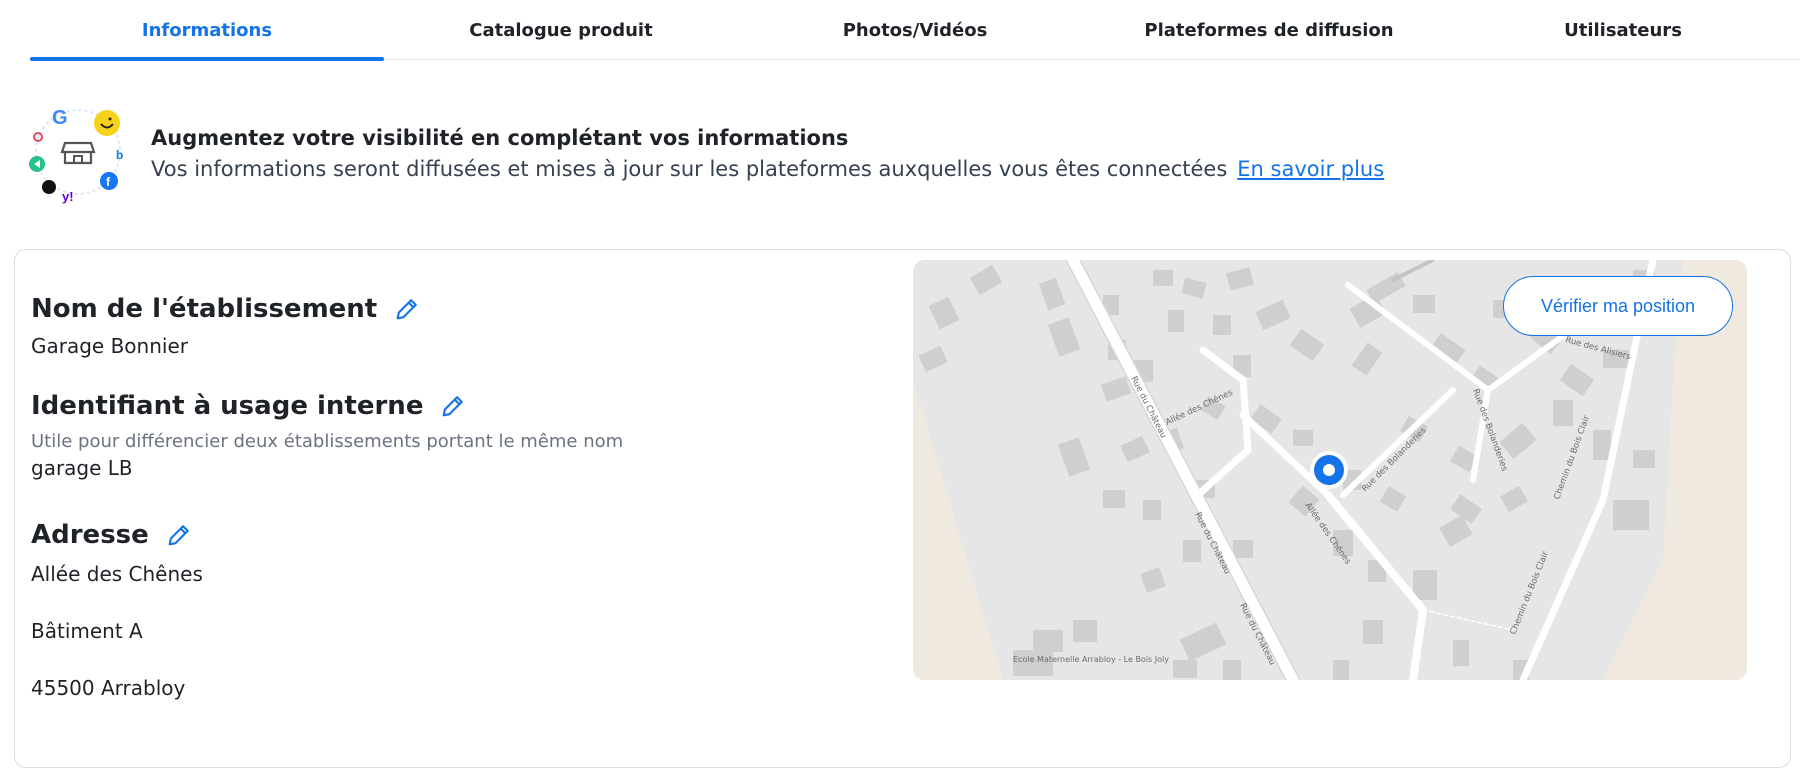 This screenshot has height=775, width=1800. I want to click on edit-address-pencil-icon, so click(179, 535).